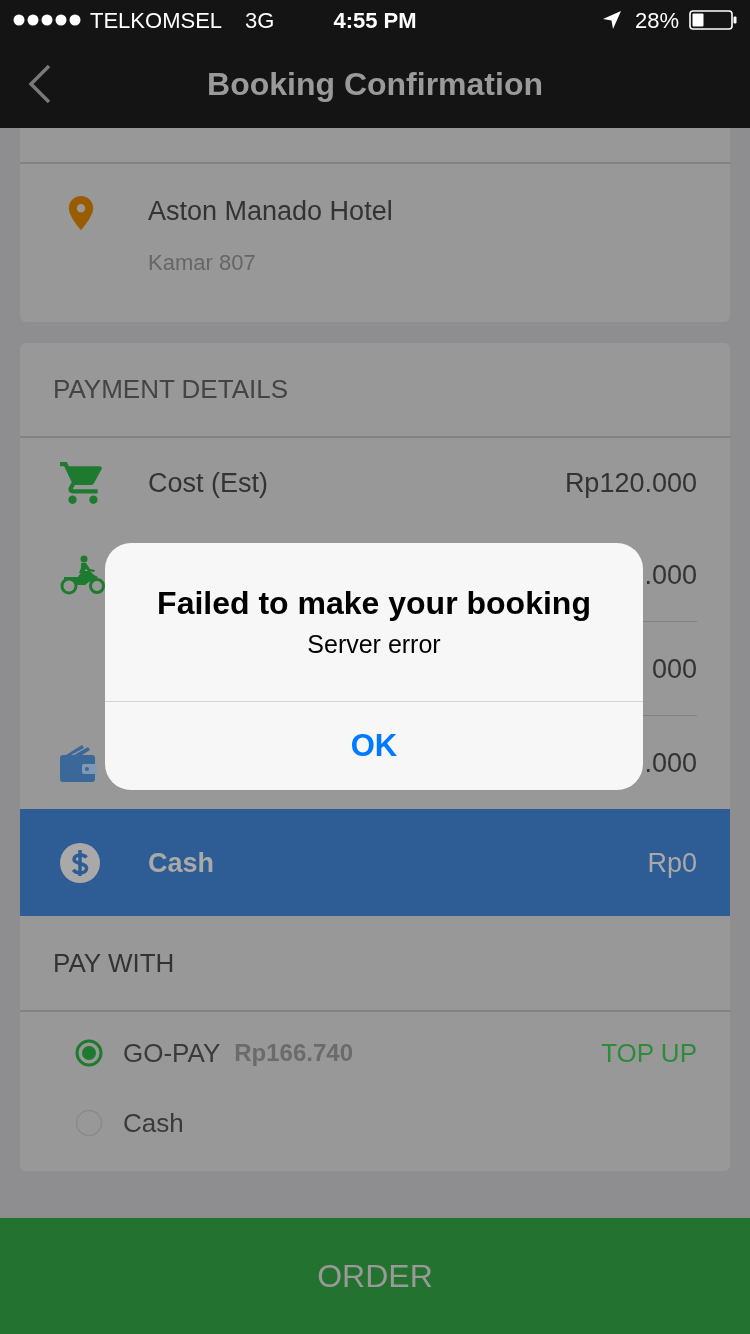  I want to click on payment-label: Cost (Est), so click(208, 483).